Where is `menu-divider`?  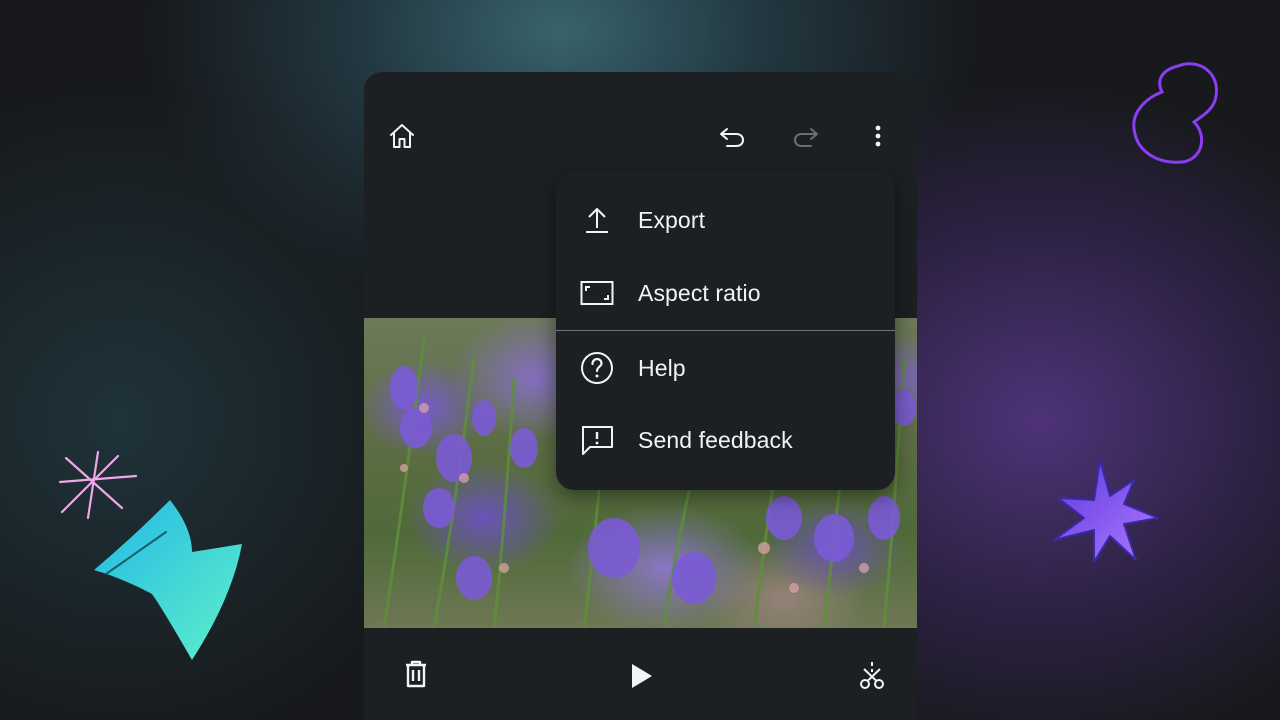
menu-divider is located at coordinates (725, 330).